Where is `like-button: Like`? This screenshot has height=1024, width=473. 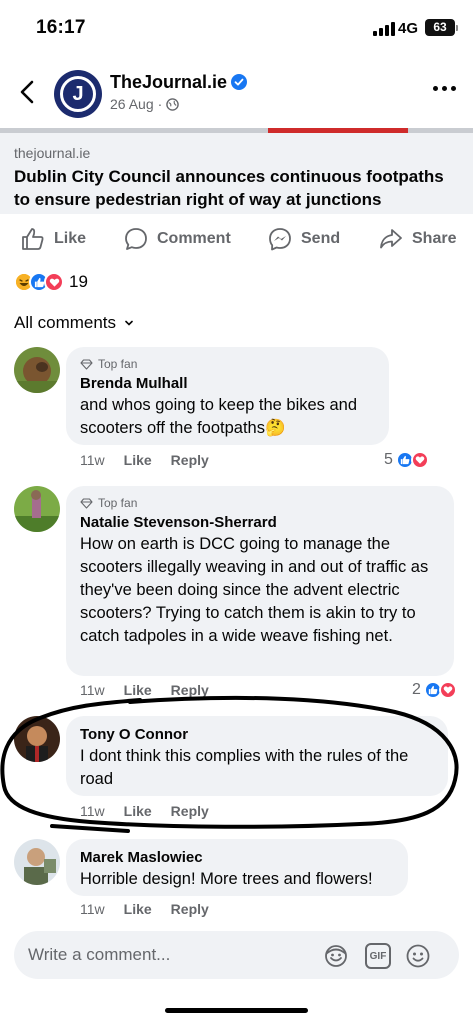
like-button: Like is located at coordinates (53, 239).